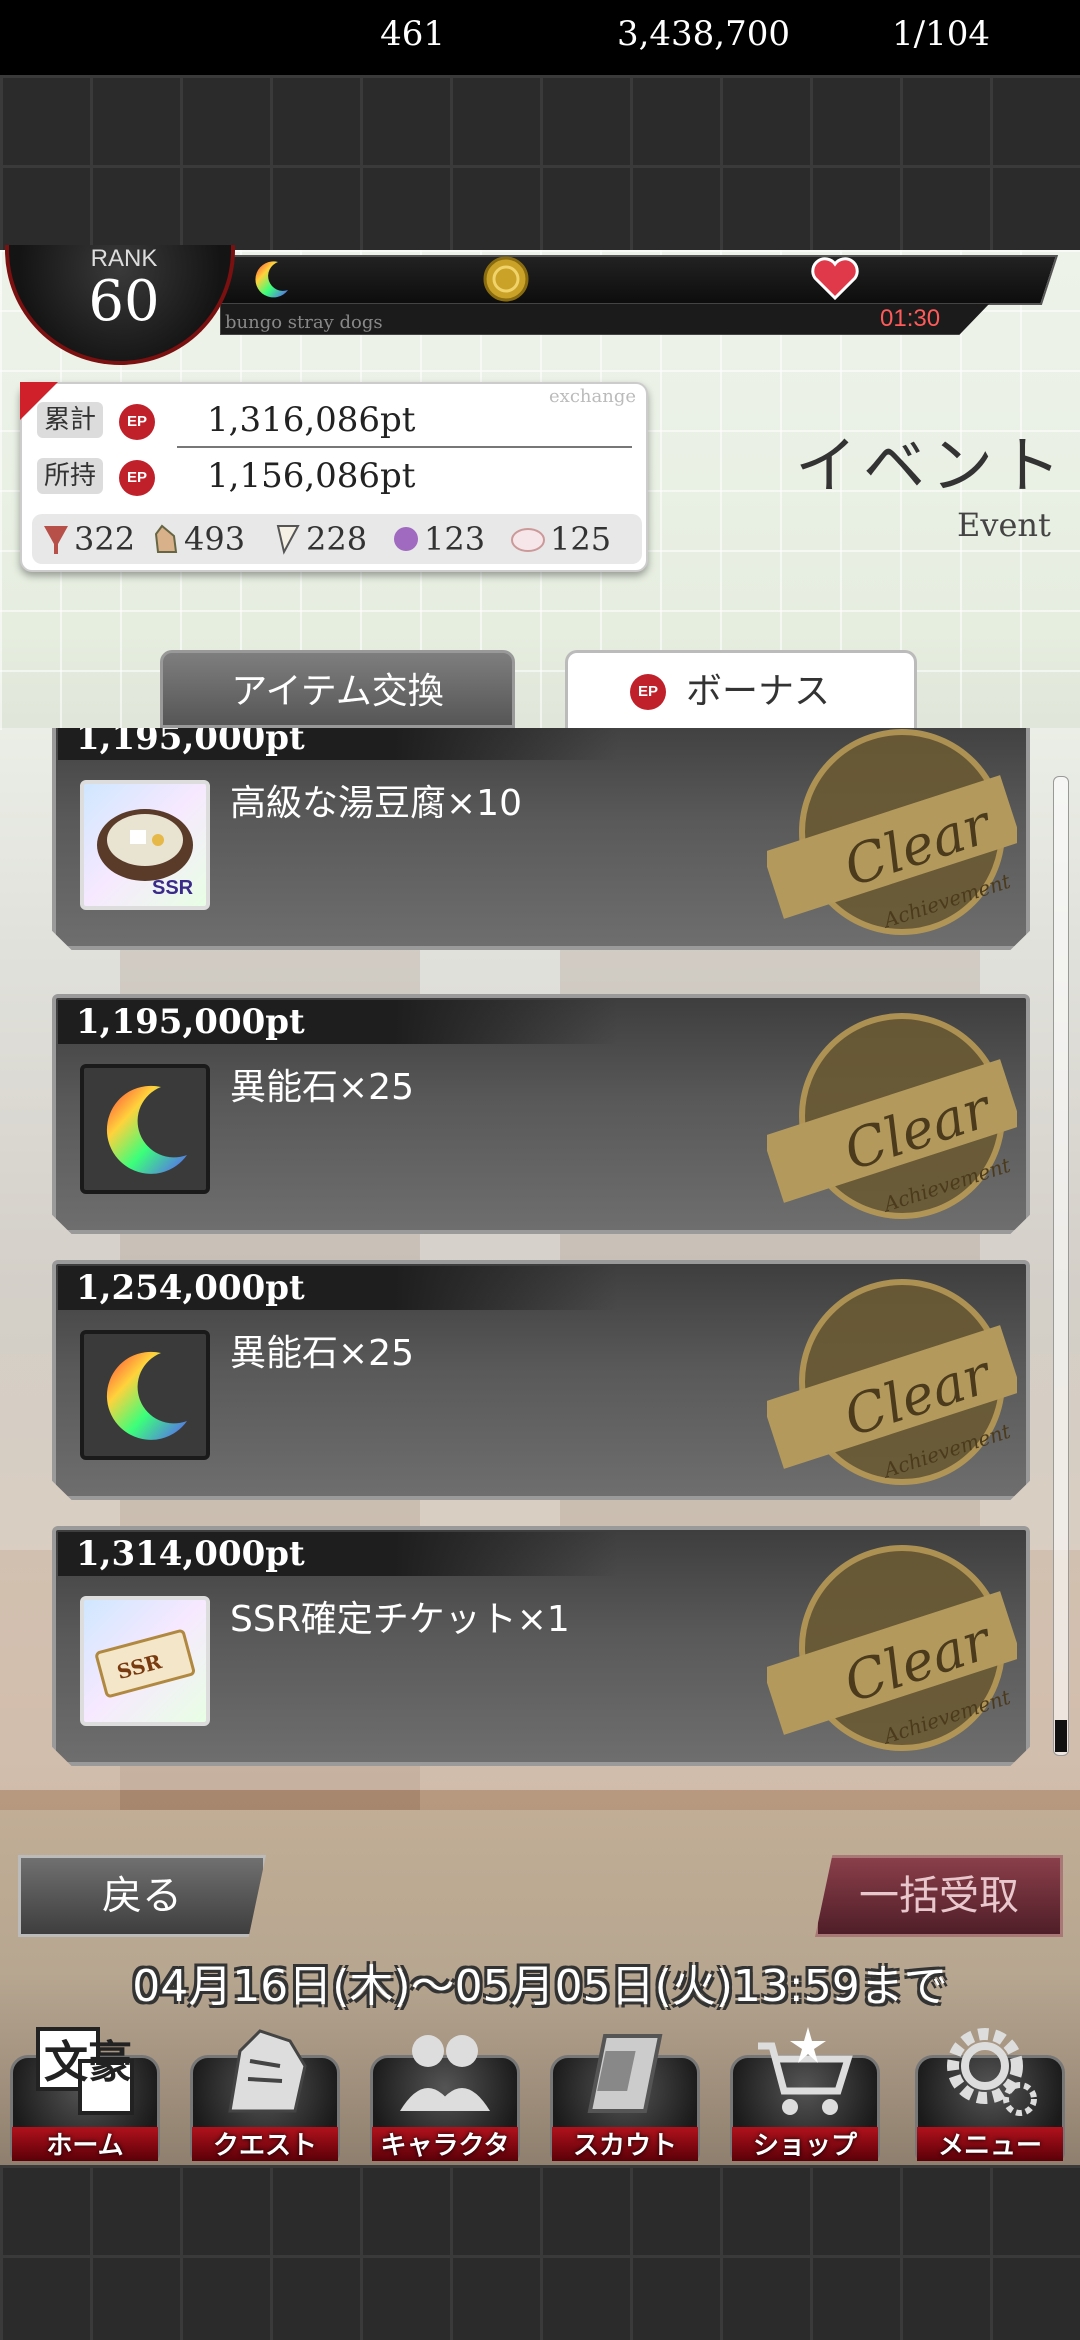 This screenshot has width=1080, height=2340. I want to click on list-item: 1,254,000pt 異能石×25 Clear Achievement, so click(541, 1380).